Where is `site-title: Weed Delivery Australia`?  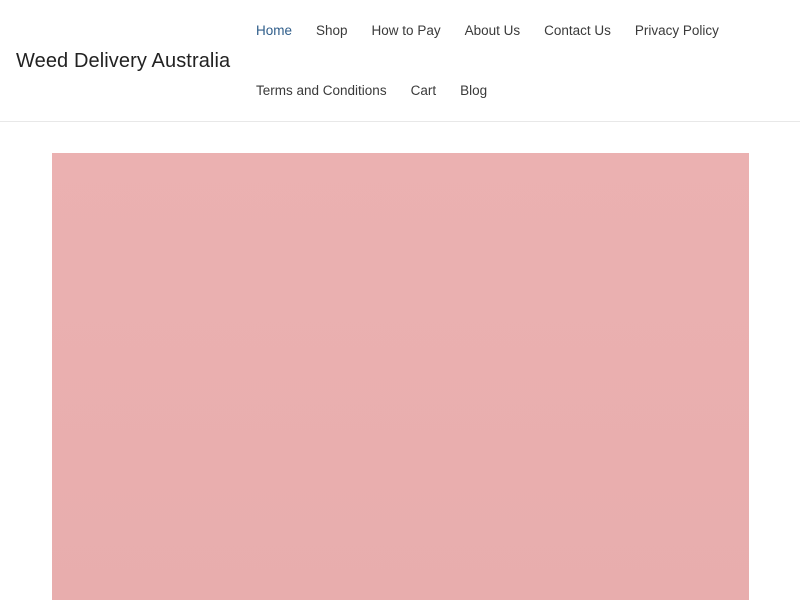
site-title: Weed Delivery Australia is located at coordinates (123, 61).